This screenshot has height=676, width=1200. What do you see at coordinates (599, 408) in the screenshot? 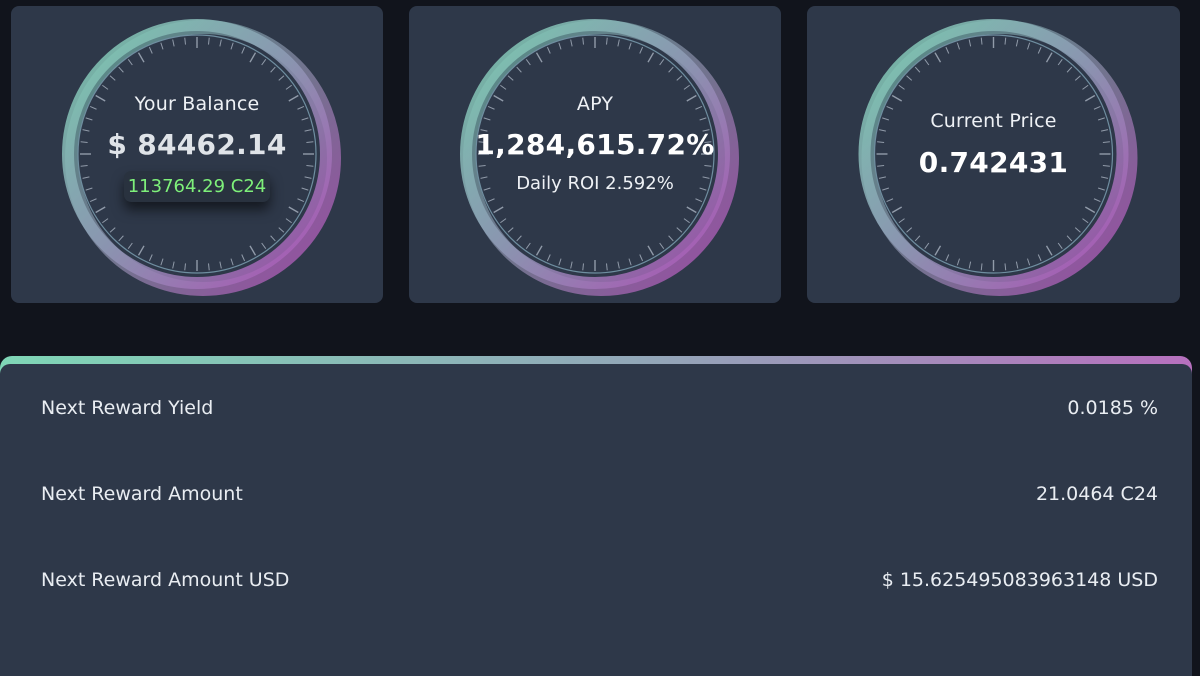
I see `reward-row-yield: Next Reward Yield 0.0185 %` at bounding box center [599, 408].